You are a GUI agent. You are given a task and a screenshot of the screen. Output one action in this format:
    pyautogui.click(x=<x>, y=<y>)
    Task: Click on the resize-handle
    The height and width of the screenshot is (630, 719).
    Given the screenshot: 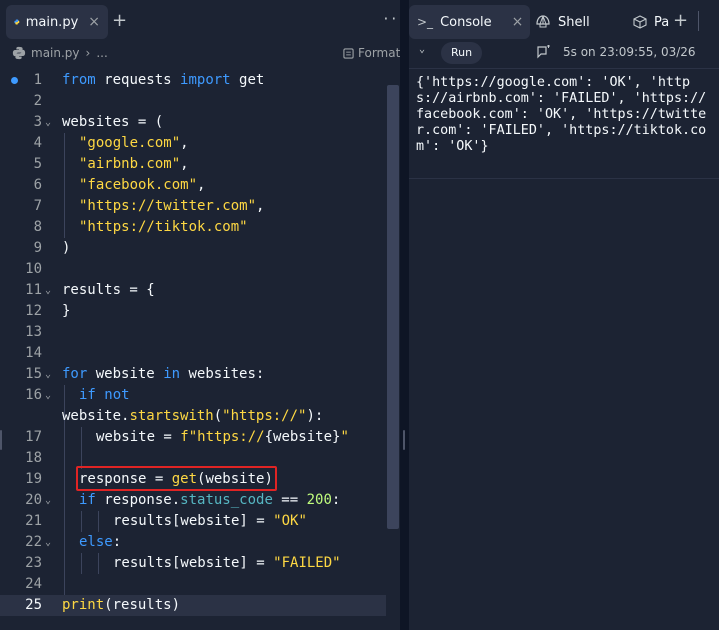 What is the action you would take?
    pyautogui.click(x=404, y=440)
    